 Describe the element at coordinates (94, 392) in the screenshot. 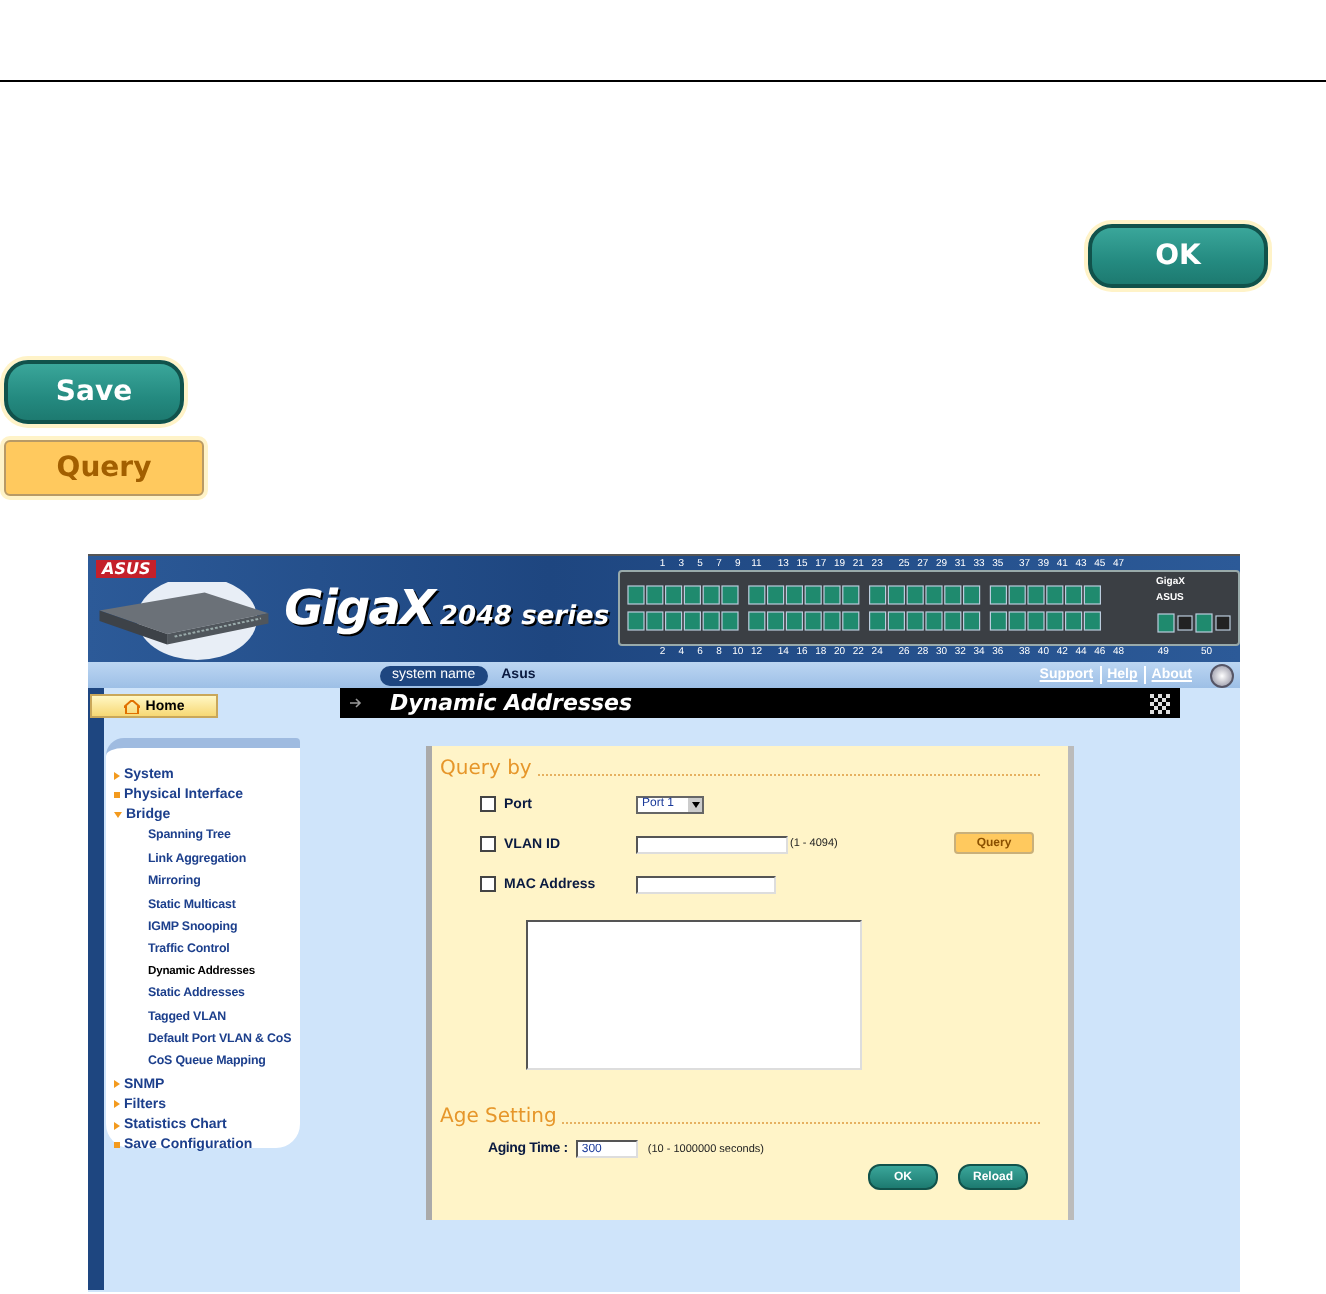

I see `save-button: Save` at that location.